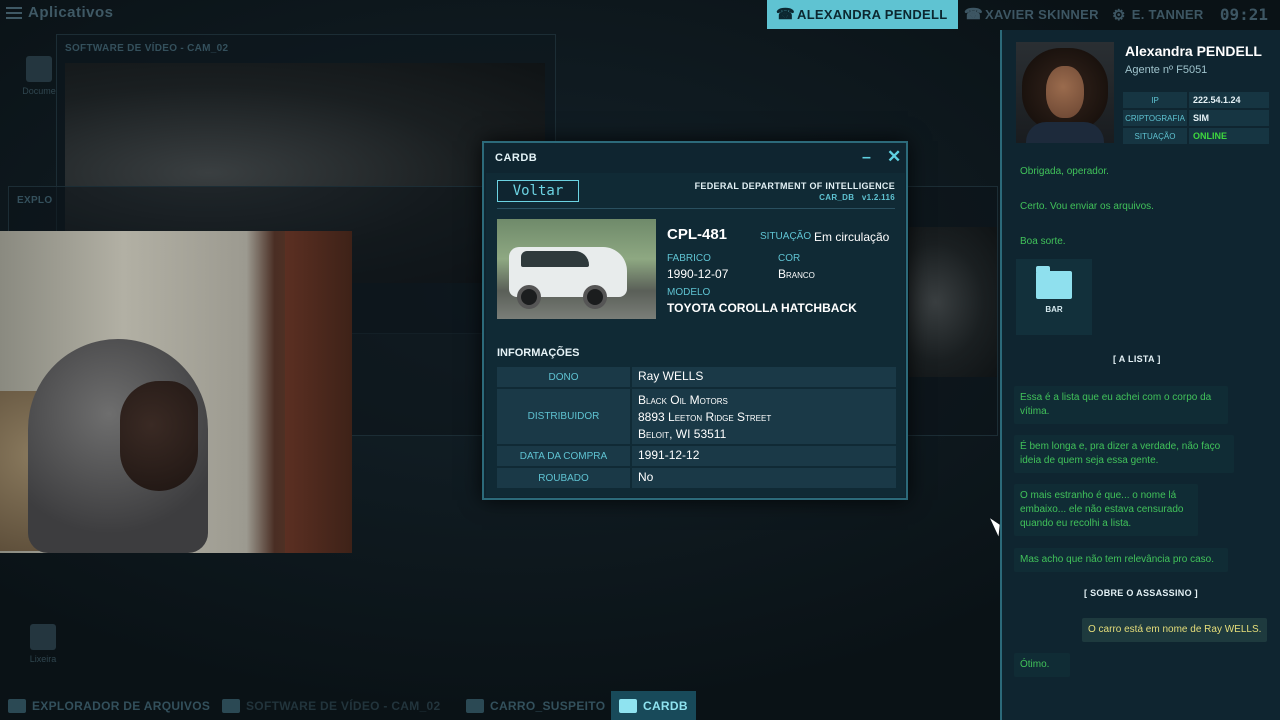 This screenshot has height=720, width=1280. What do you see at coordinates (1158, 14) in the screenshot?
I see `contact-tab-e-tanner: ⚙ E. TANNER` at bounding box center [1158, 14].